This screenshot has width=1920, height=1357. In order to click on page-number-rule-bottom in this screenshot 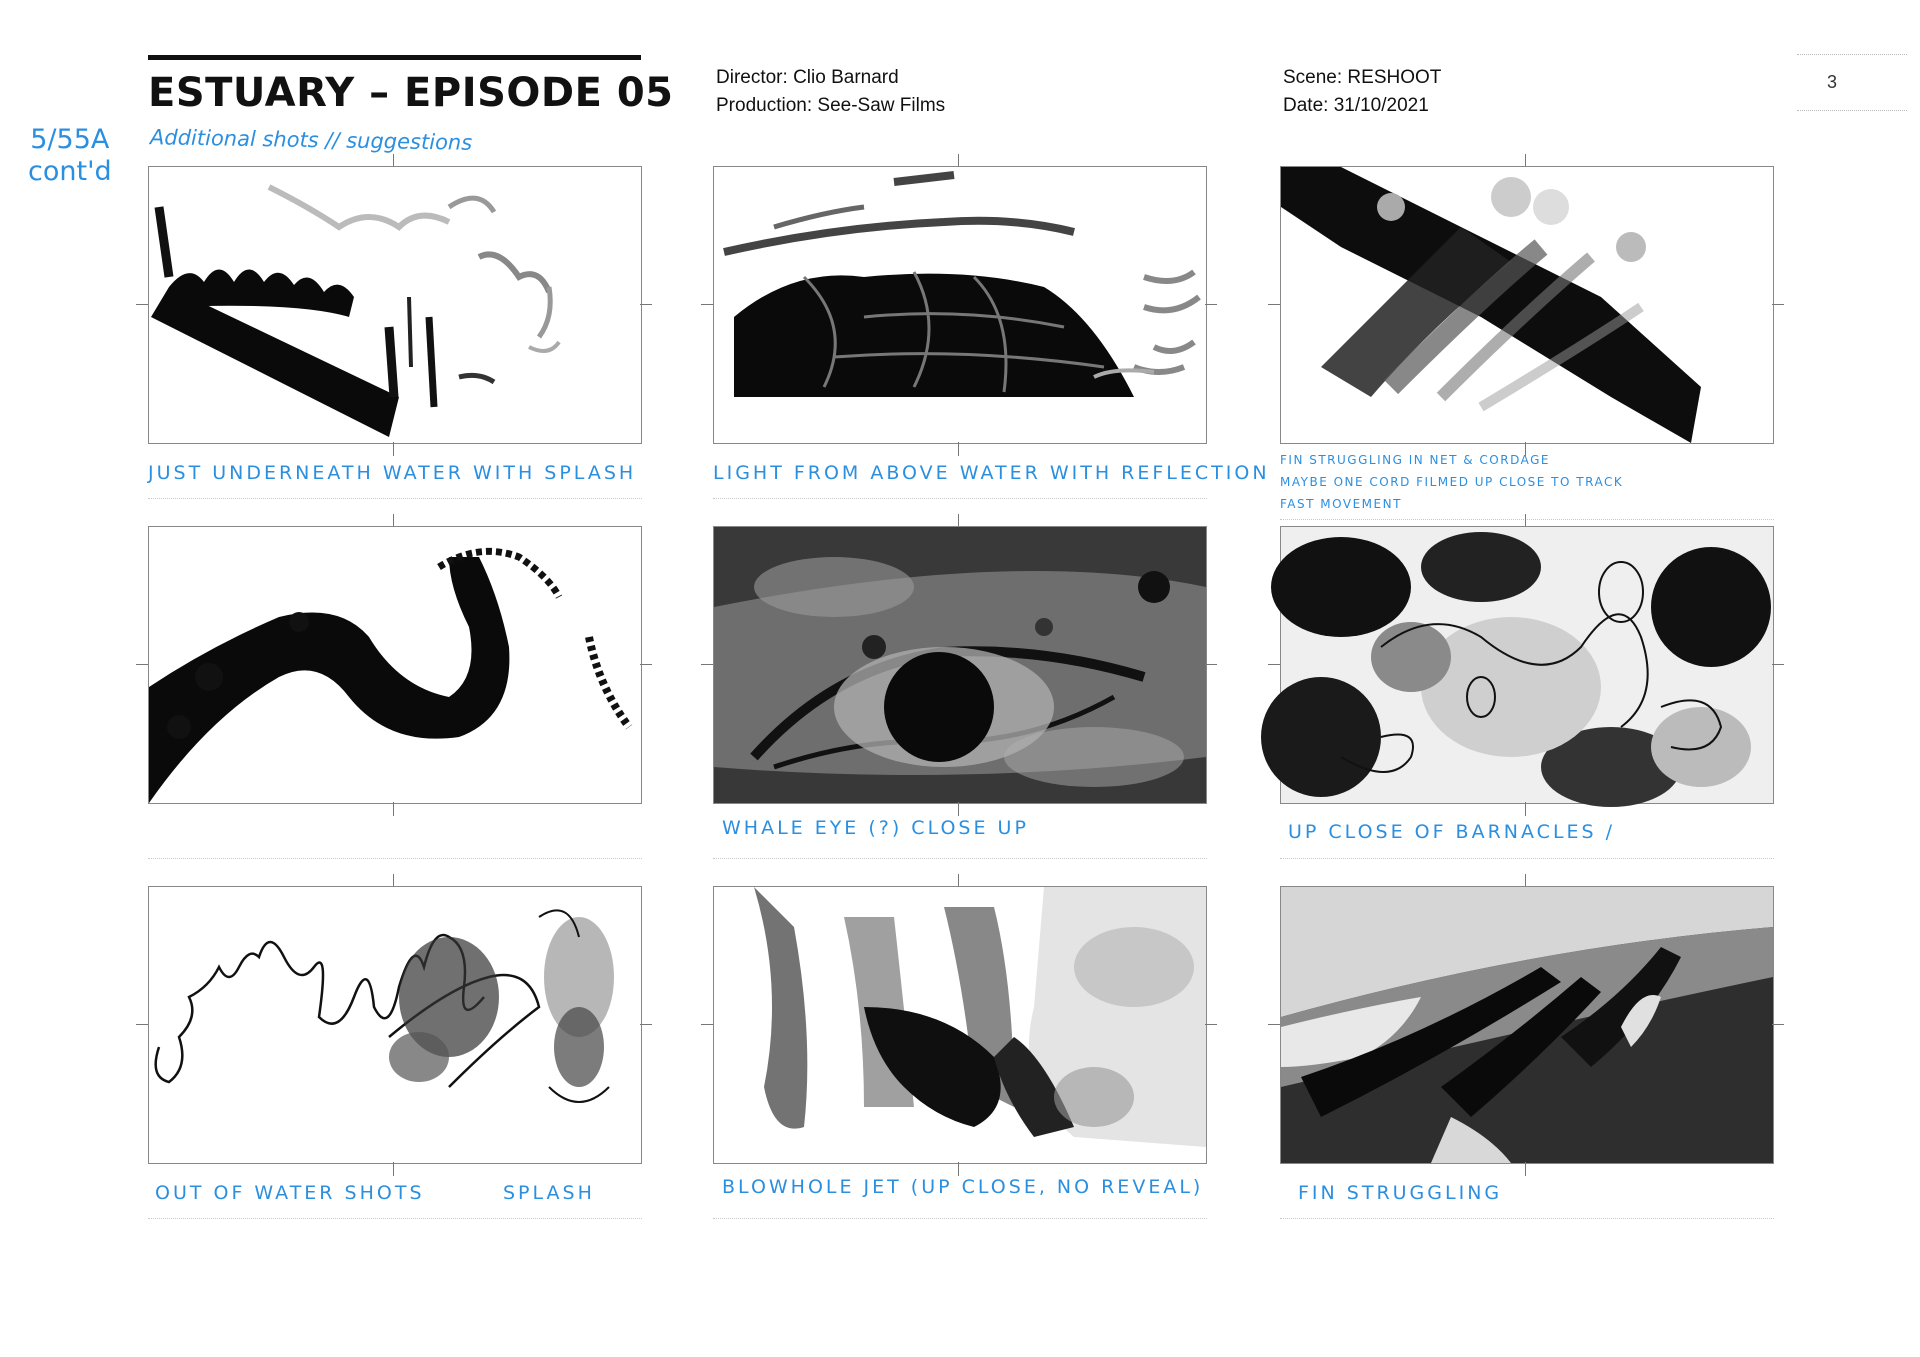, I will do `click(1852, 110)`.